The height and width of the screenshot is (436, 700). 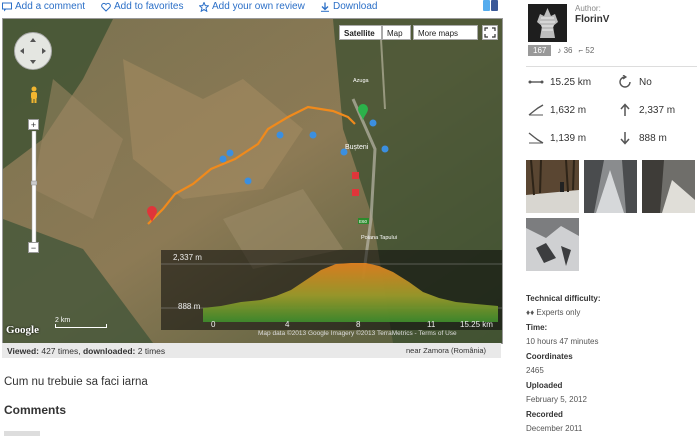 I want to click on detail-label: Time:, so click(x=537, y=327).